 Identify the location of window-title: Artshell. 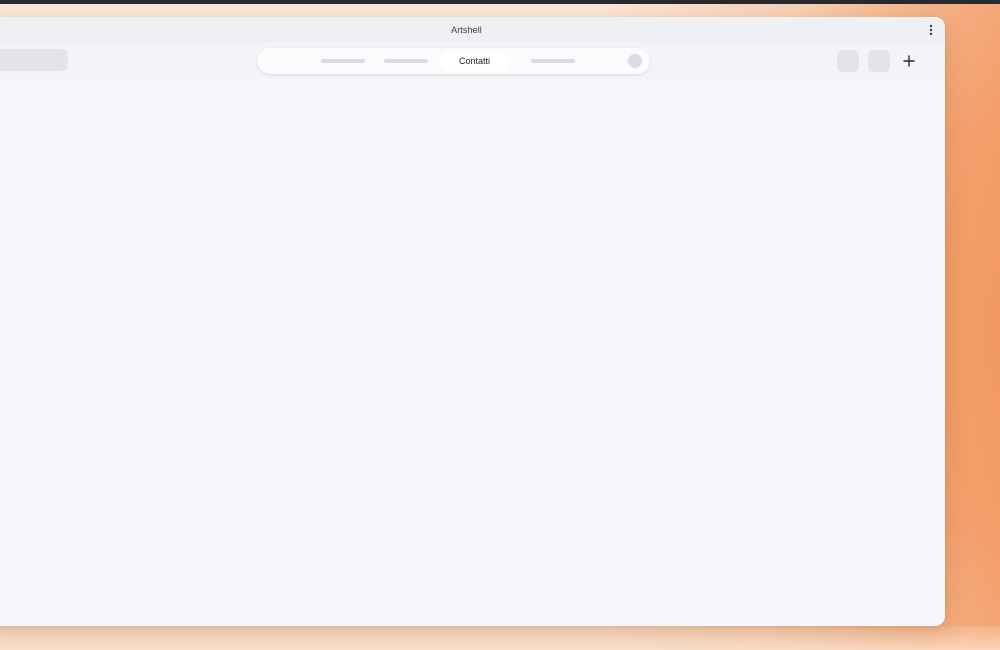
(466, 30).